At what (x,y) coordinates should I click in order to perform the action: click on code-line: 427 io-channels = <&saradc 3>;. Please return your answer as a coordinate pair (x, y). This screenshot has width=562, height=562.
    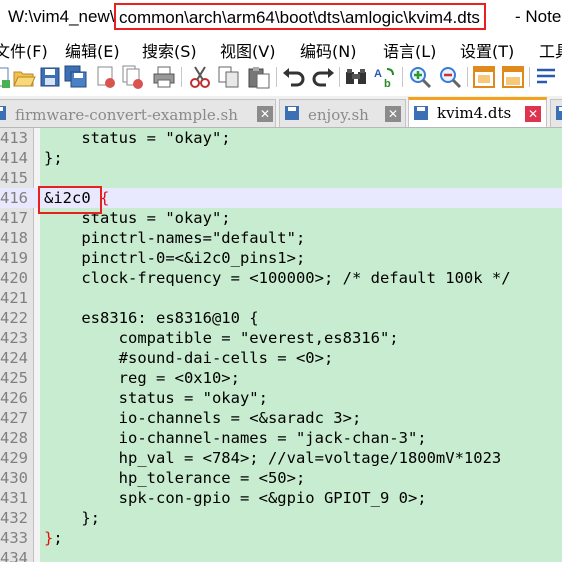
    Looking at the image, I should click on (281, 418).